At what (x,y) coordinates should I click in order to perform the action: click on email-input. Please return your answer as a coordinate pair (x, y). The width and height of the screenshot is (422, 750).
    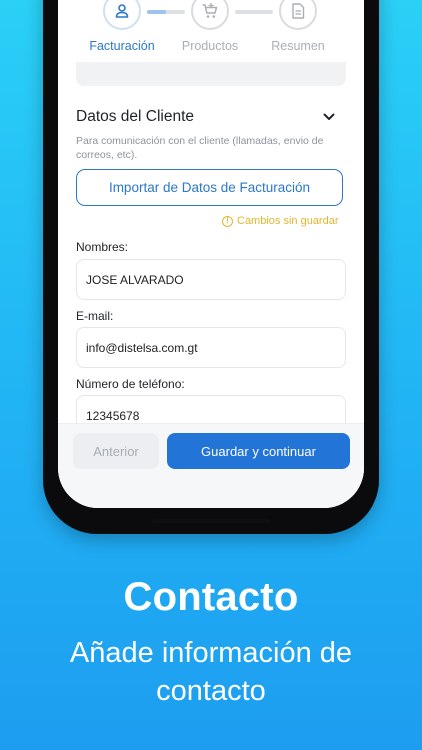
    Looking at the image, I should click on (211, 347).